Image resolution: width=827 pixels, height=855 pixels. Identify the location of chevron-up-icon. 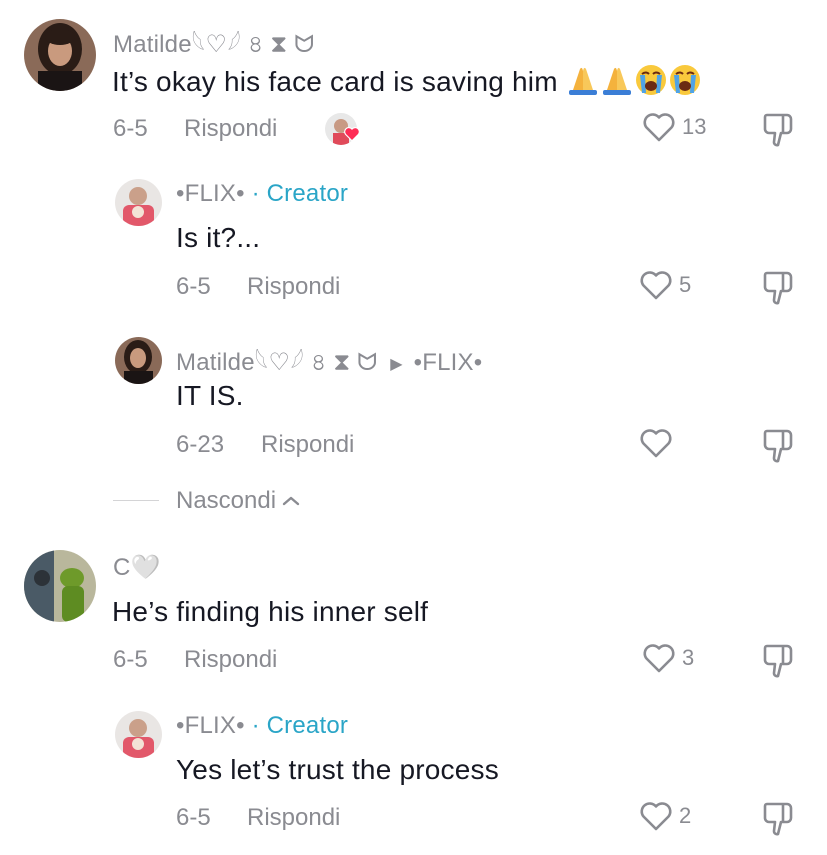
(291, 501).